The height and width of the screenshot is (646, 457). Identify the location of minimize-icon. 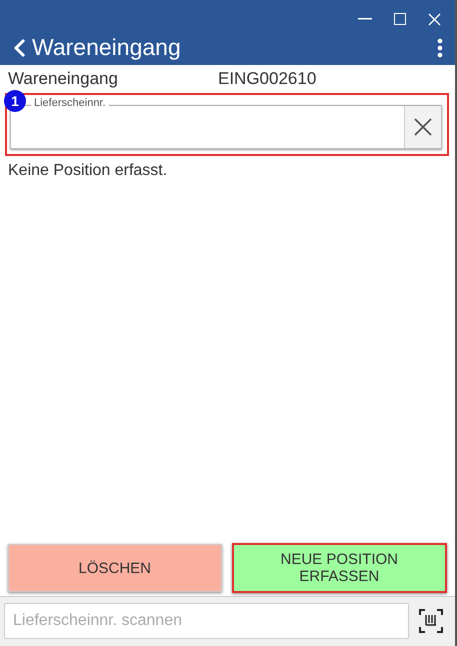
(365, 19).